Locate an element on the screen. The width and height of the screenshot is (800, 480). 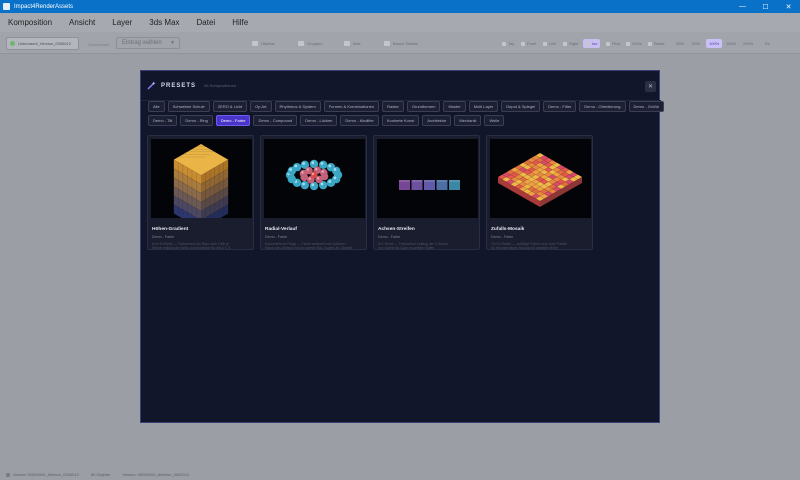
cube-icon is located at coordinates (255, 43).